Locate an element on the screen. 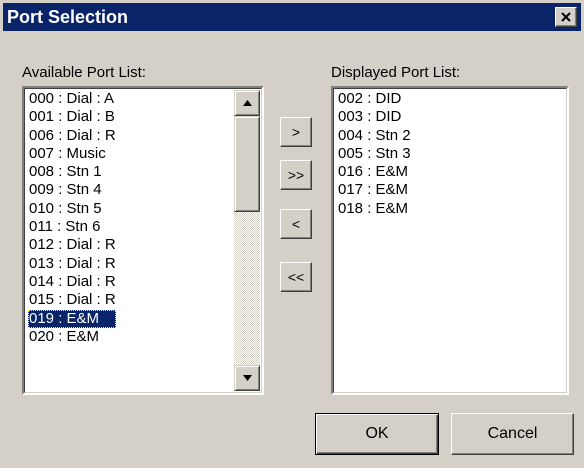 The width and height of the screenshot is (584, 468). close-icon is located at coordinates (566, 17).